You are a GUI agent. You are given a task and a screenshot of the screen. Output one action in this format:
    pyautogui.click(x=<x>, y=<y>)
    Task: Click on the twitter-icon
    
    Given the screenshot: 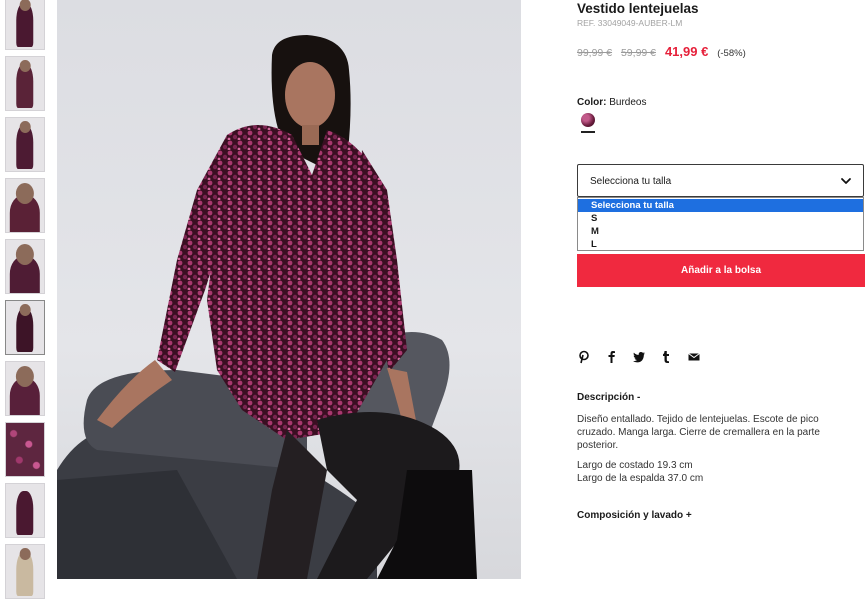 What is the action you would take?
    pyautogui.click(x=639, y=357)
    